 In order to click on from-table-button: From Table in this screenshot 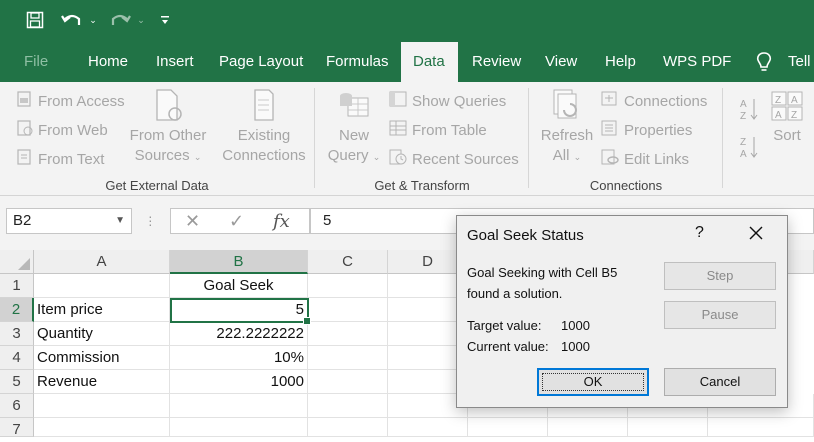, I will do `click(437, 130)`.